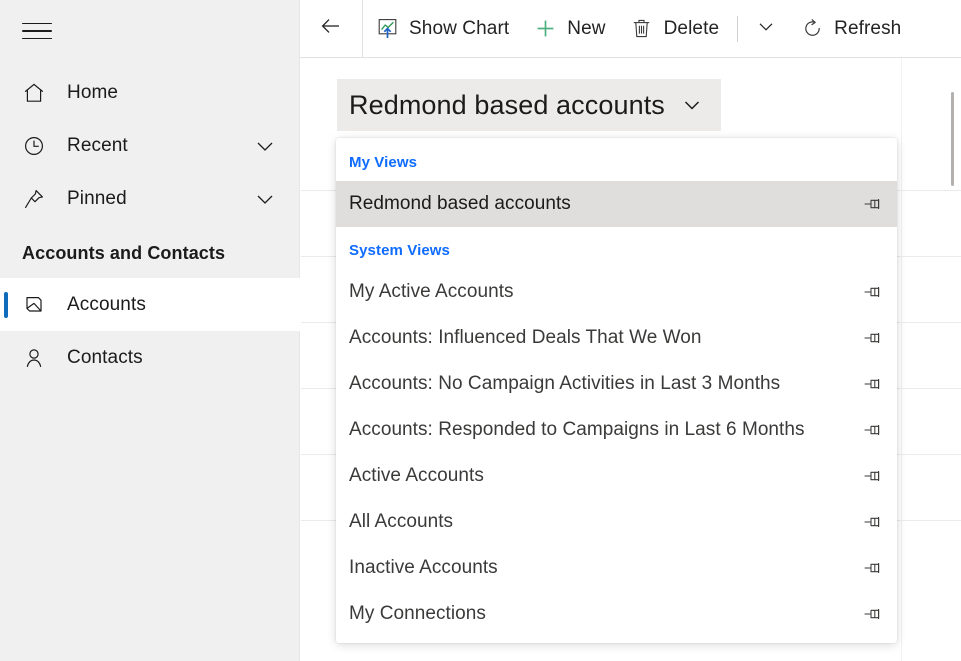 This screenshot has width=961, height=661. What do you see at coordinates (952, 139) in the screenshot?
I see `grid-scrollbar-thumb` at bounding box center [952, 139].